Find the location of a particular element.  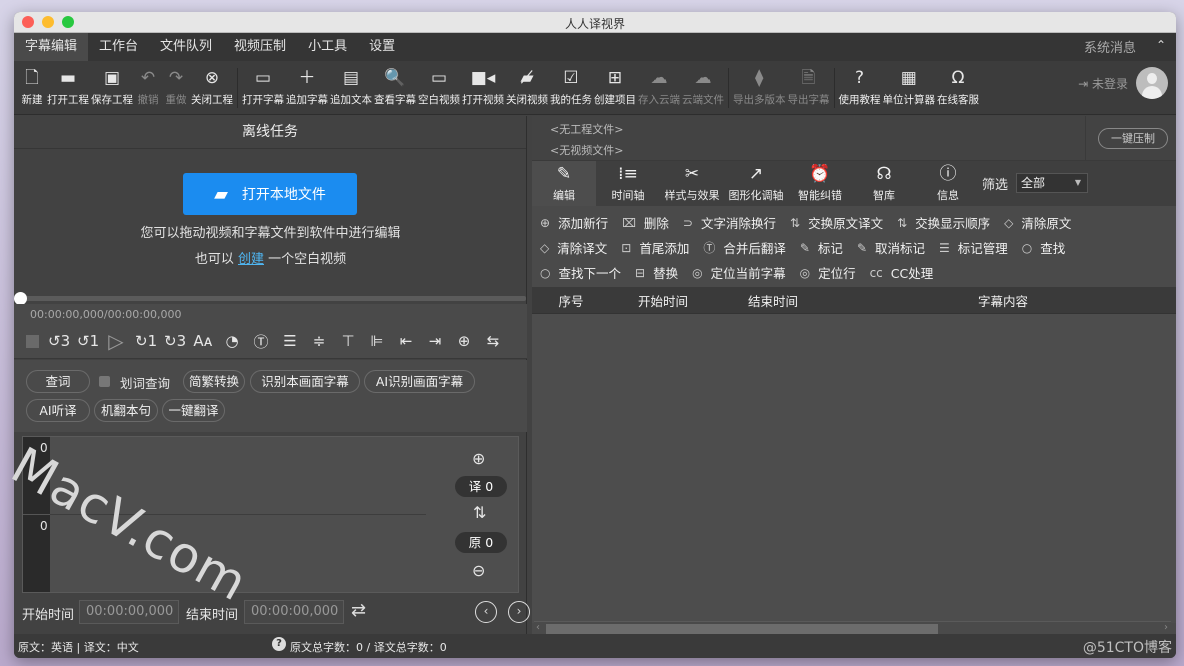

next-icon: › is located at coordinates (519, 612).